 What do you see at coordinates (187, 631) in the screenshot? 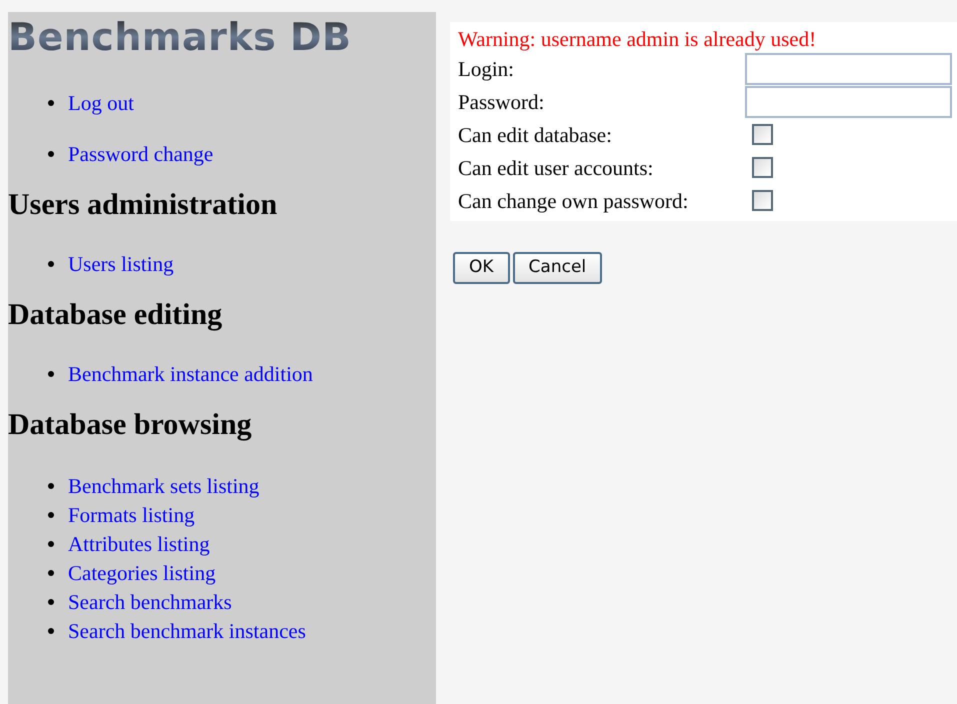
I see `nav-link: Search benchmark instances` at bounding box center [187, 631].